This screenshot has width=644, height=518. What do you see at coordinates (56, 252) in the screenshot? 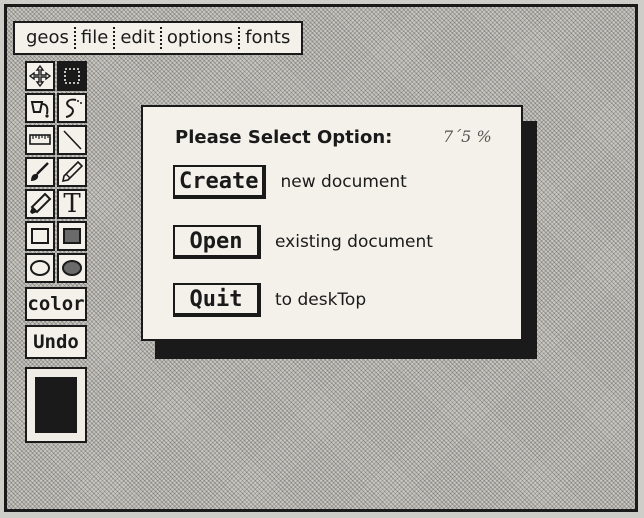
I see `tool-palette: T color Undo` at bounding box center [56, 252].